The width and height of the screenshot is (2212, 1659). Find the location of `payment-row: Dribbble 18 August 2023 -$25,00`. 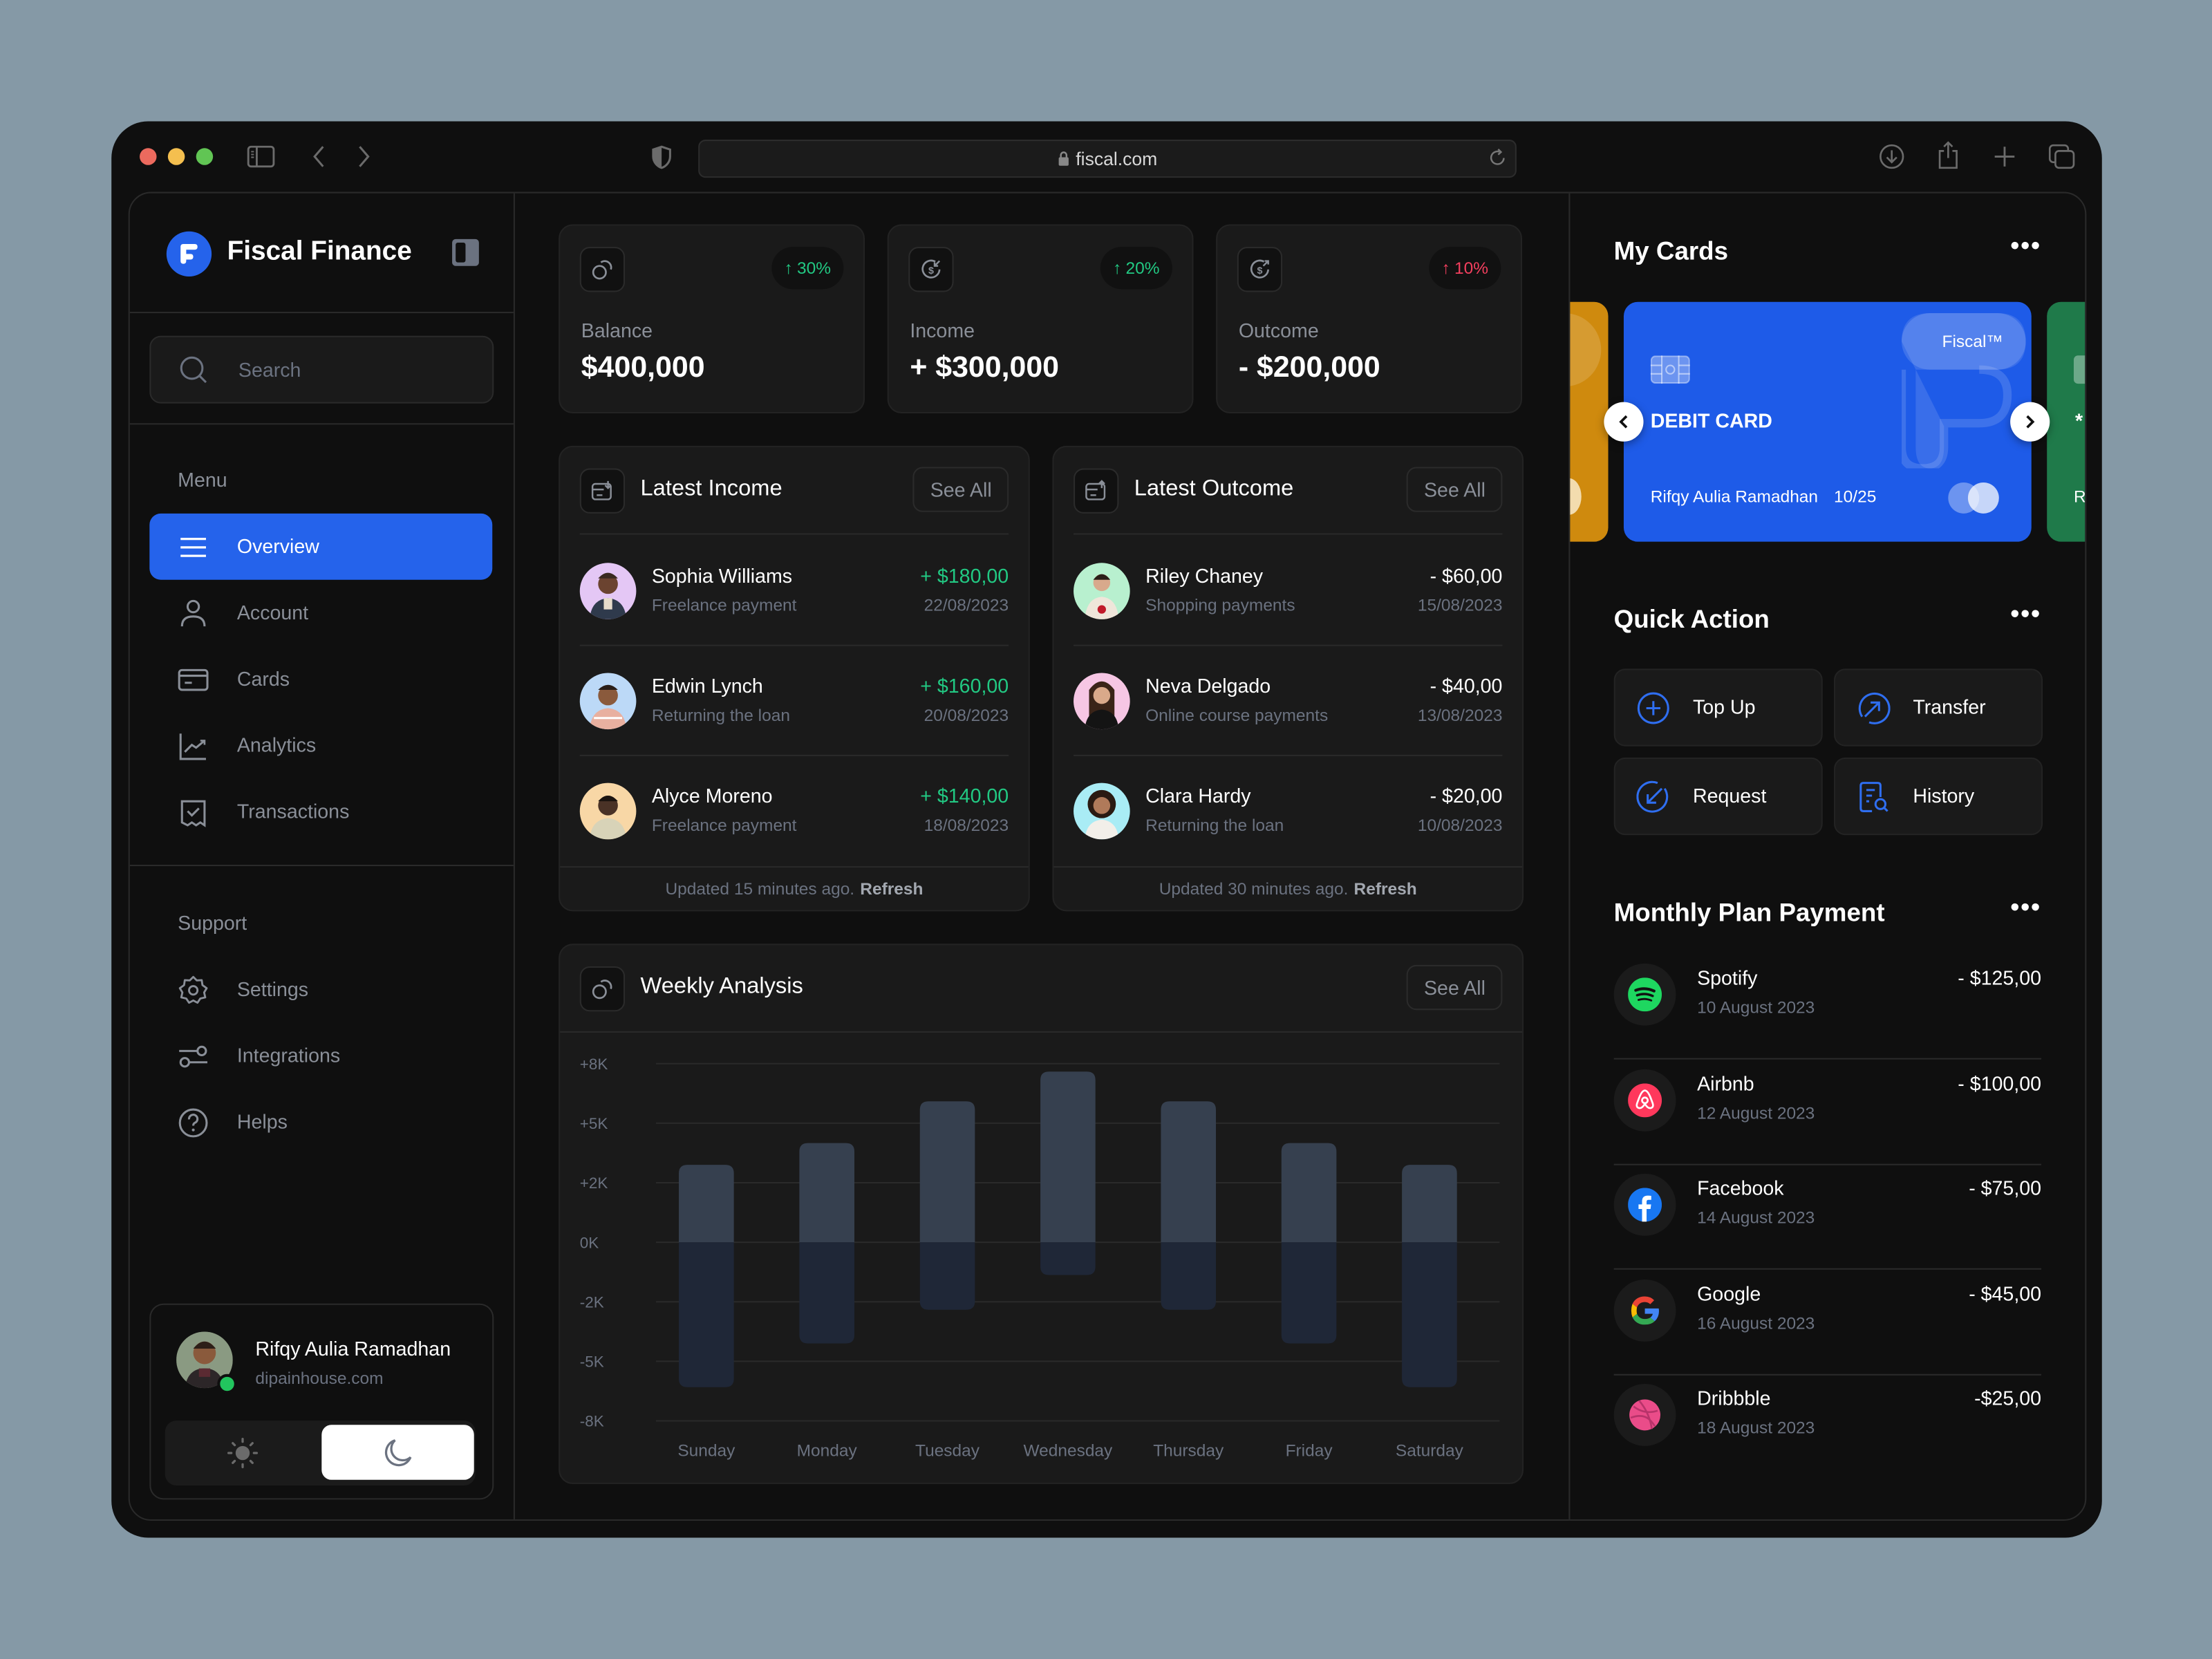

payment-row: Dribbble 18 August 2023 -$25,00 is located at coordinates (1827, 1428).